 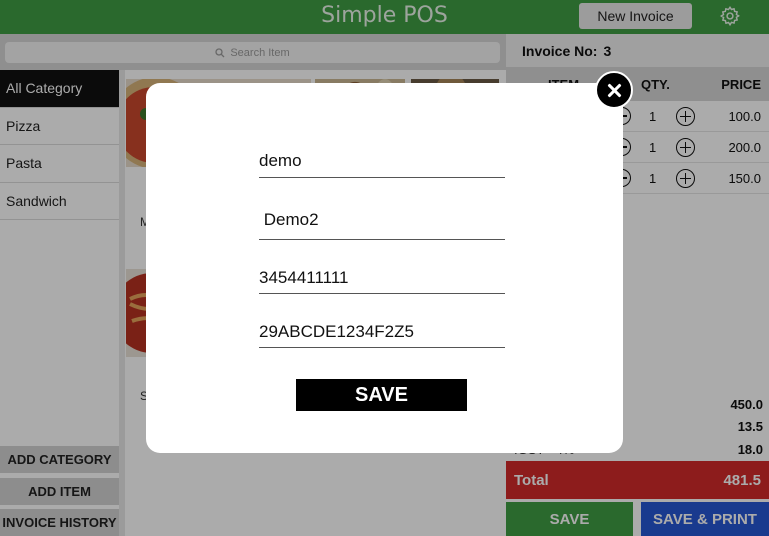 I want to click on modal-save-button: SAVE, so click(x=381, y=395).